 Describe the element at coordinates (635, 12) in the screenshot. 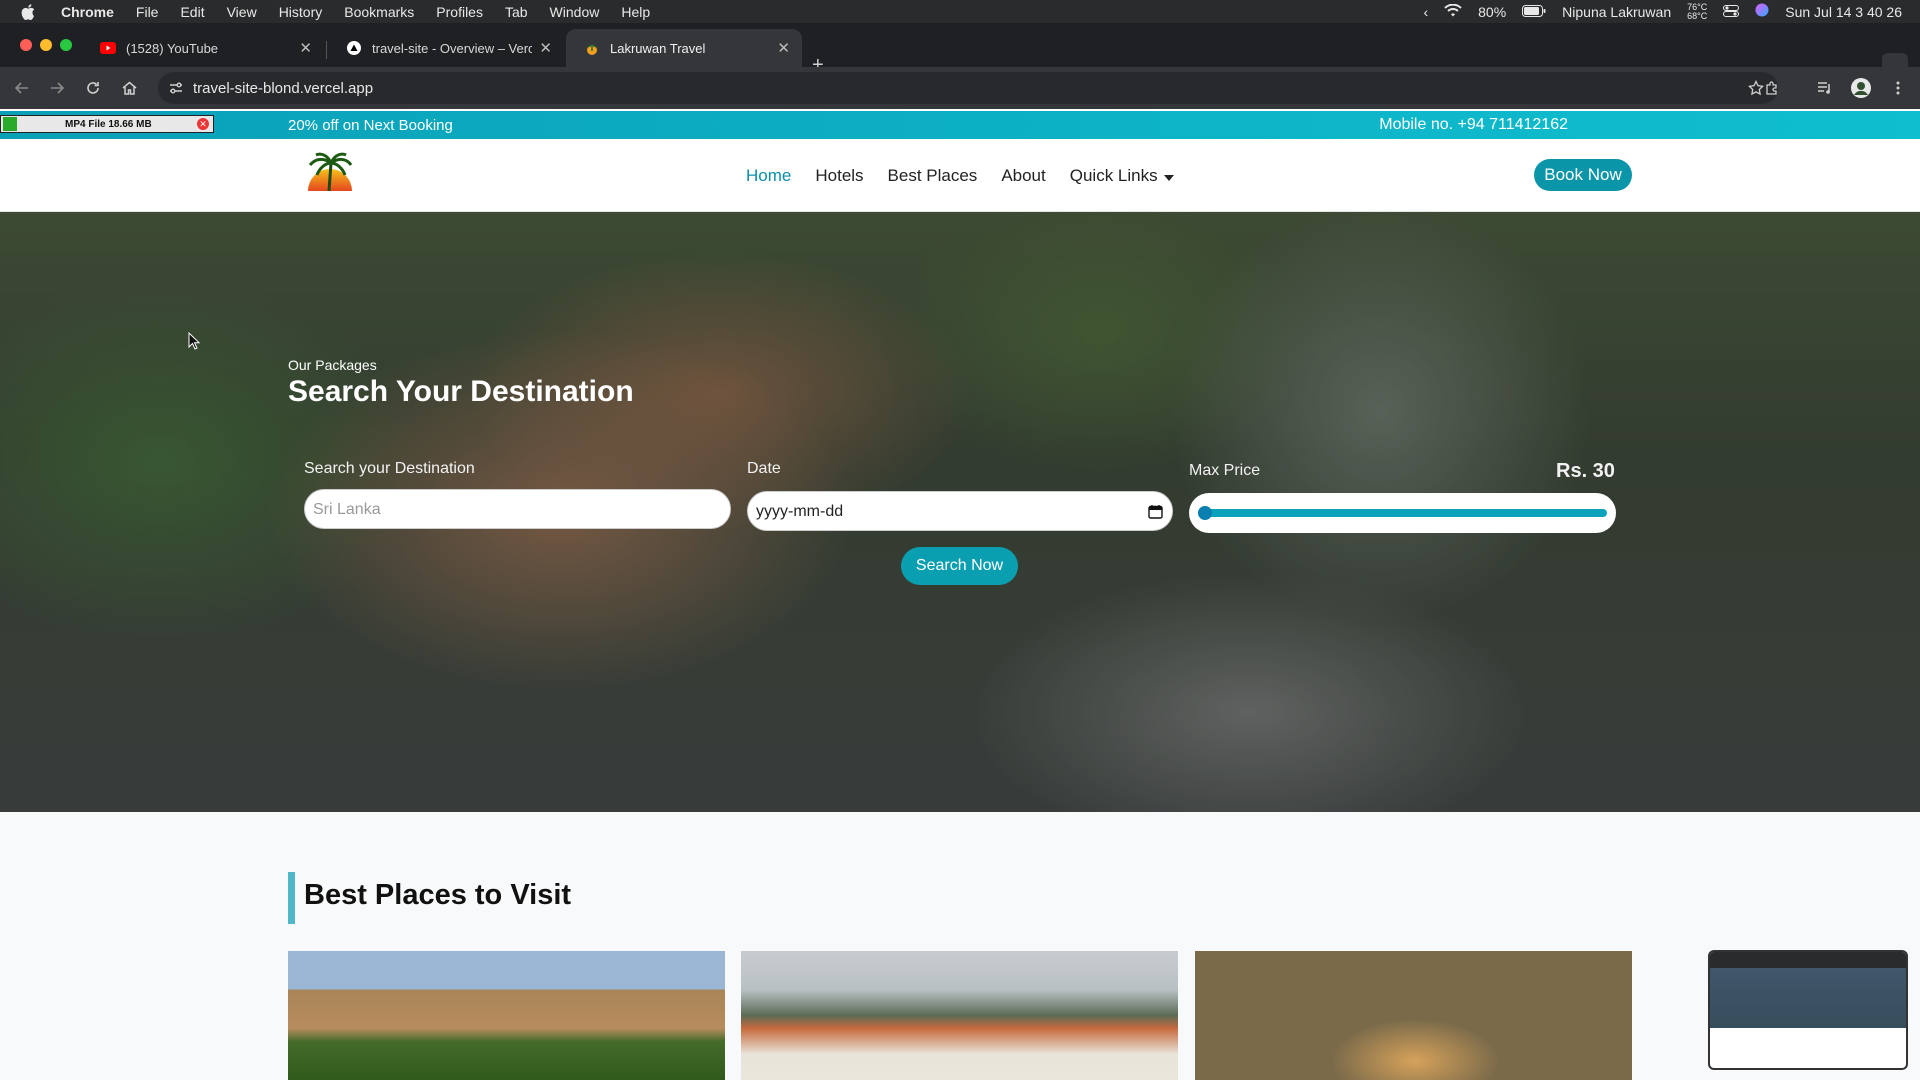

I see `menu-help: Help` at that location.